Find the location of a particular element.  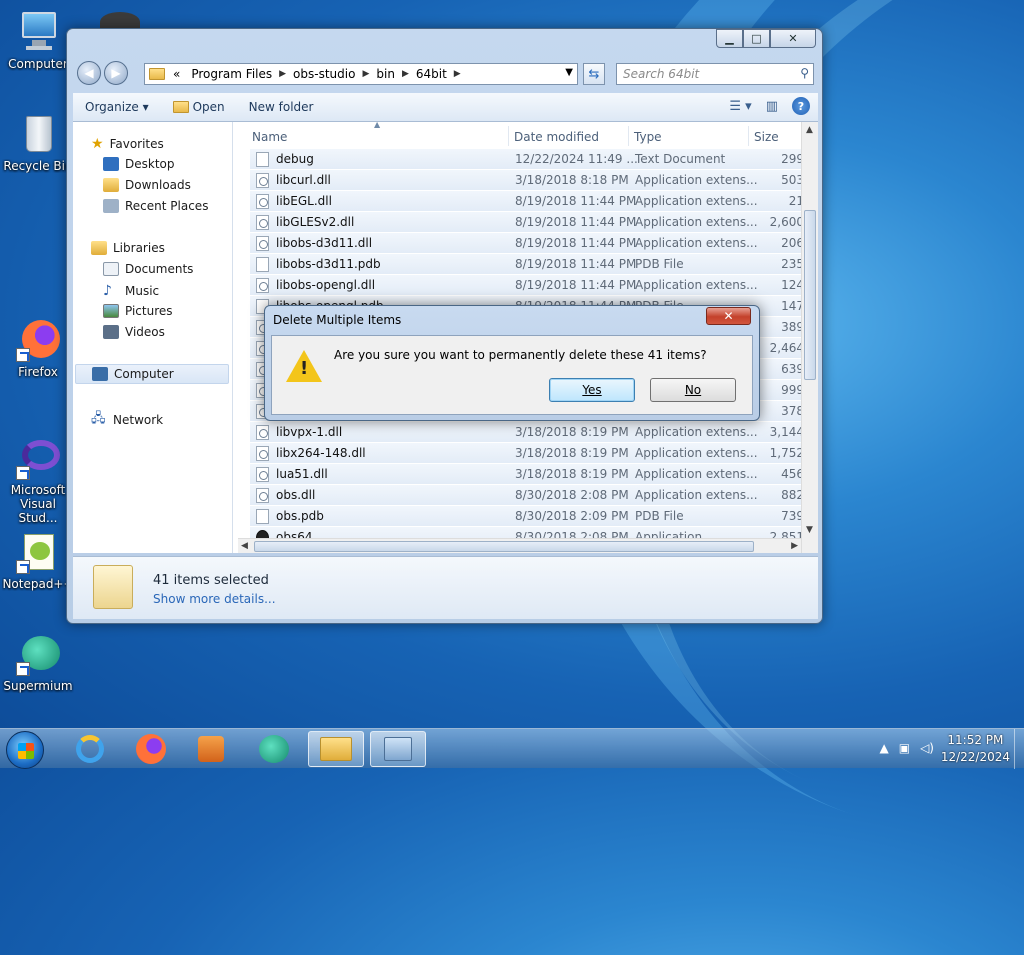

nav-label: Desktop is located at coordinates (150, 164).